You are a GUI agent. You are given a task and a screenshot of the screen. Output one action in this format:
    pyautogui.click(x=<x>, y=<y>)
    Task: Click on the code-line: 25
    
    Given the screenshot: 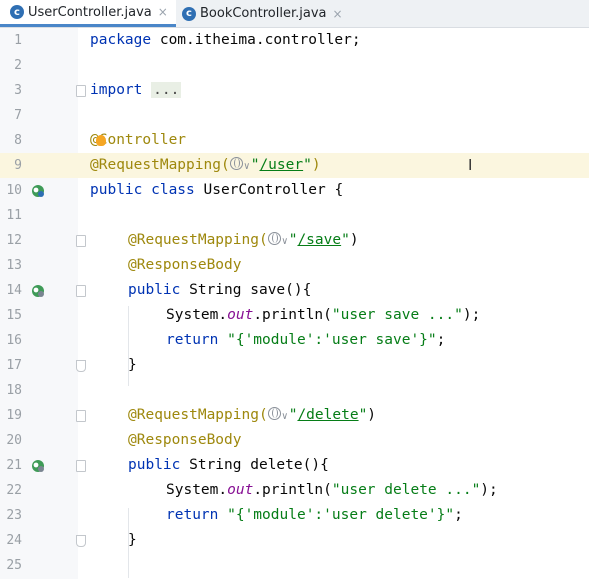 What is the action you would take?
    pyautogui.click(x=294, y=565)
    